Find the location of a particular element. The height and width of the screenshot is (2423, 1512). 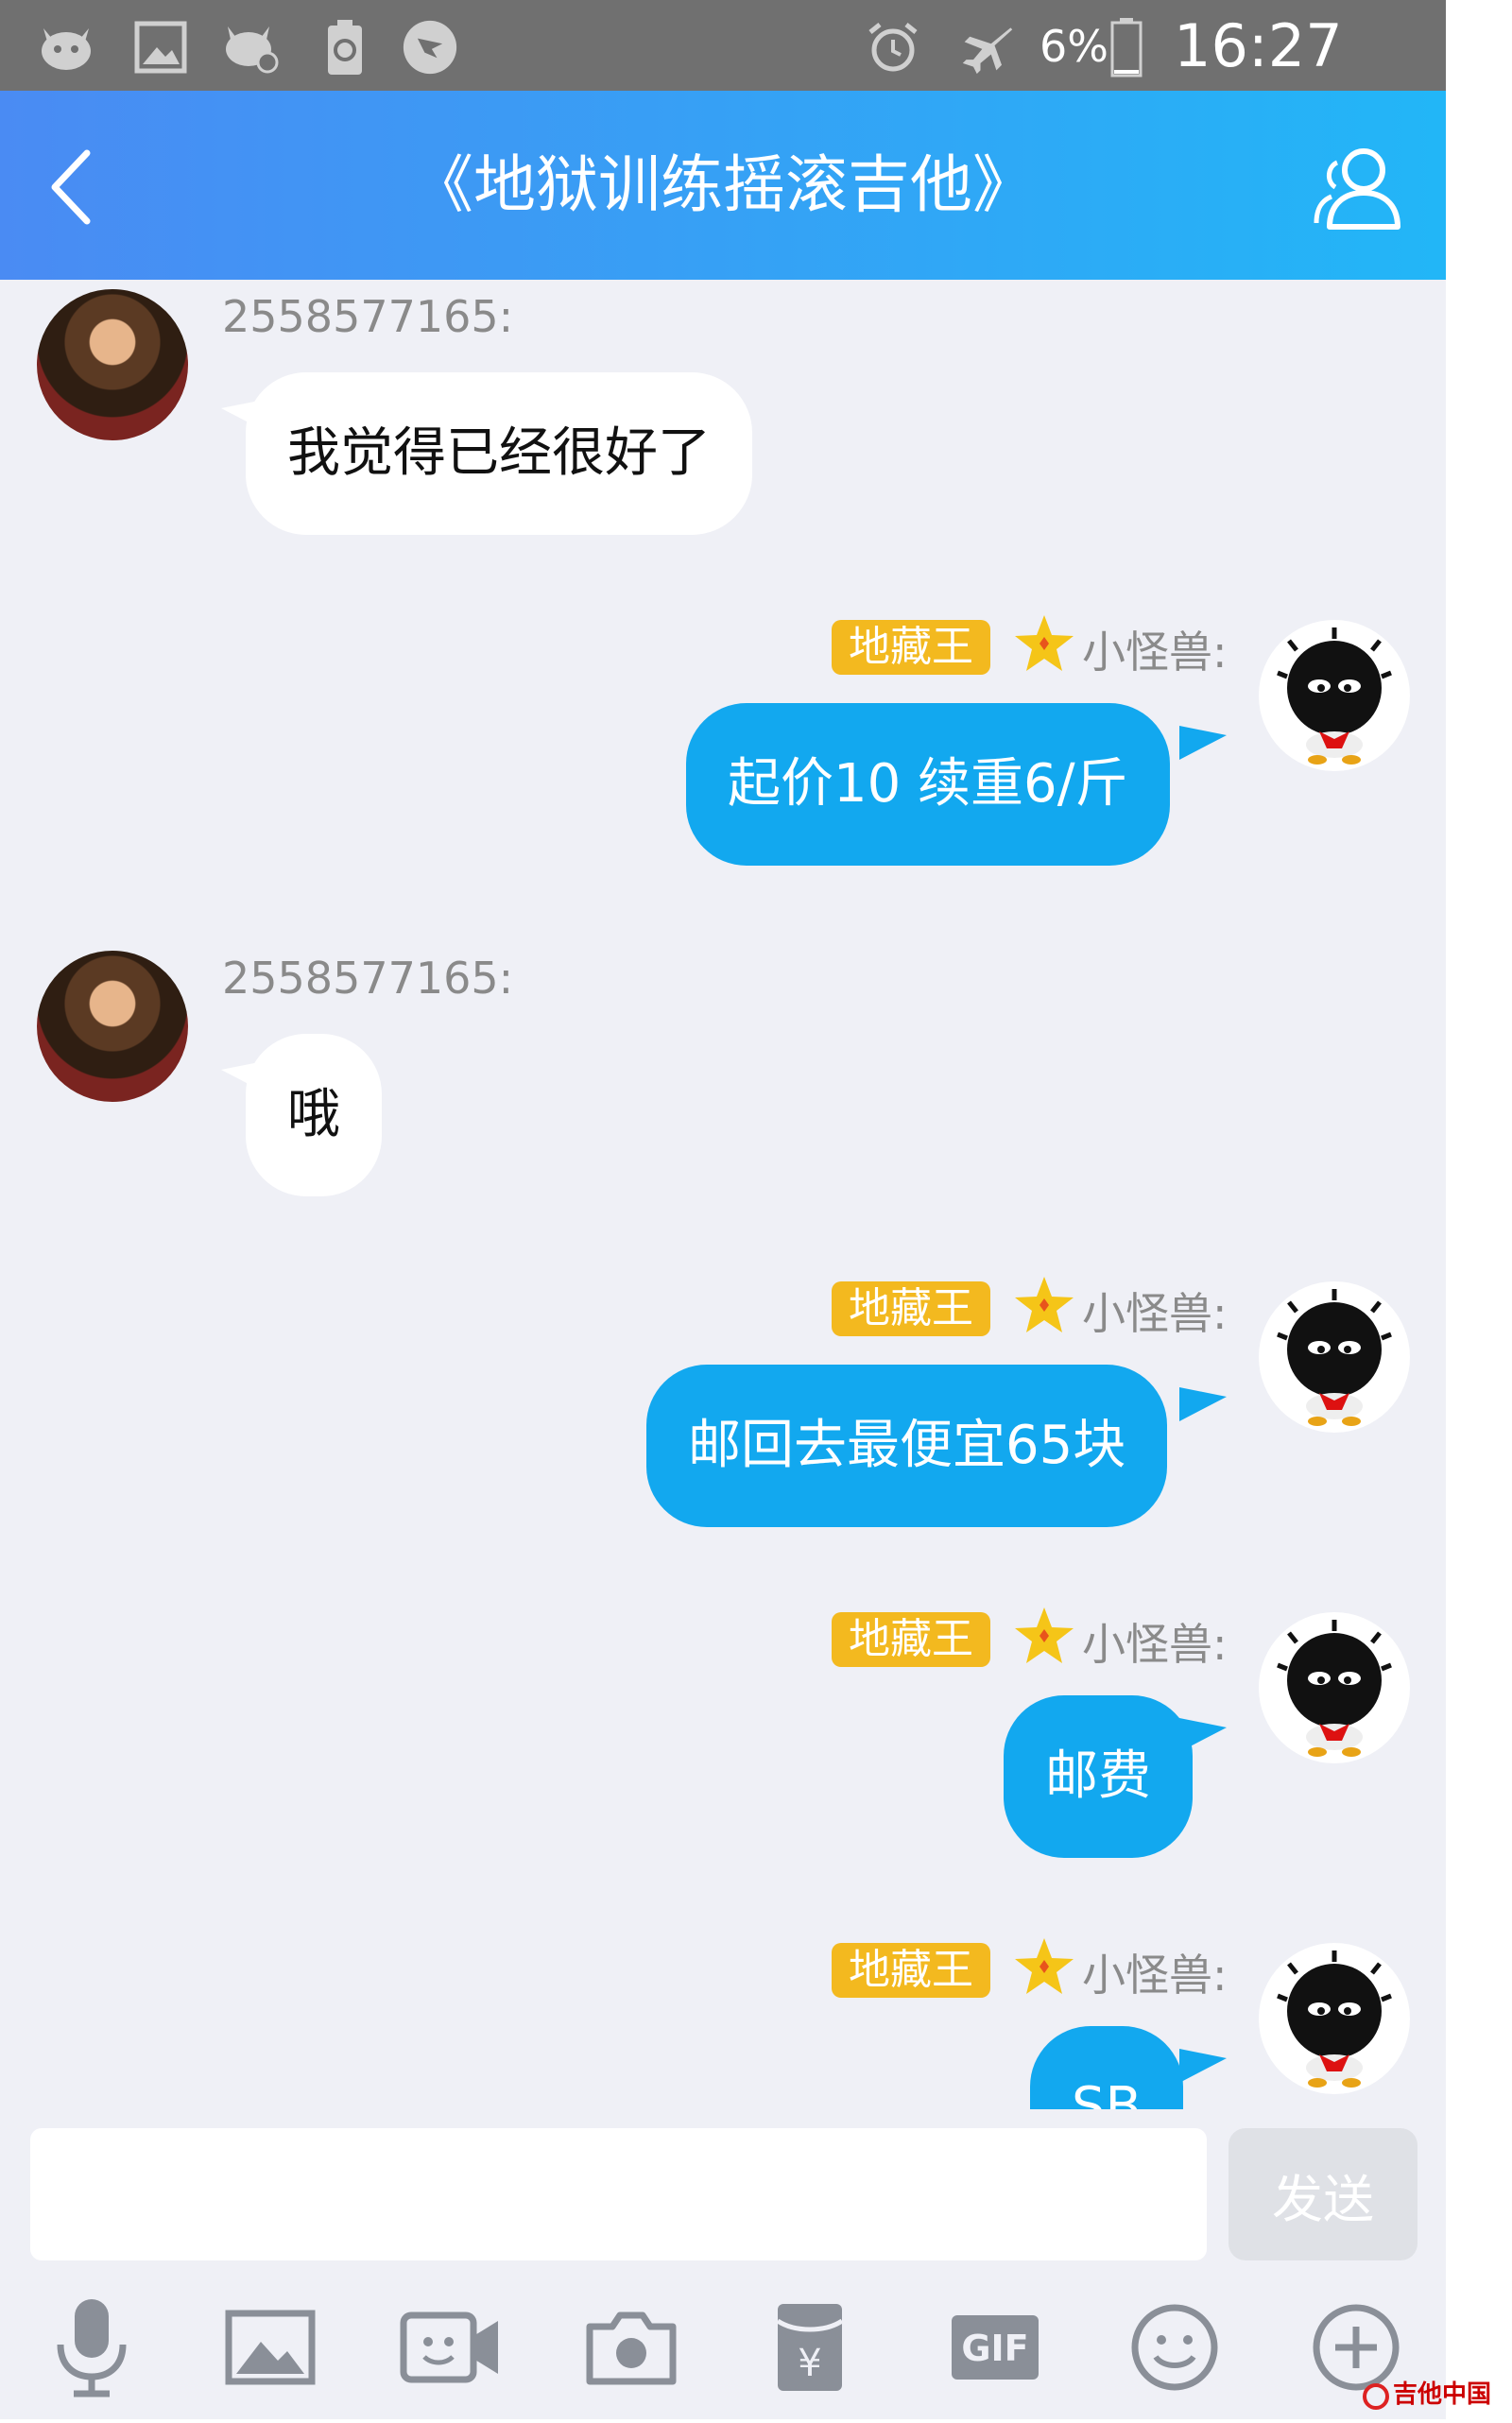

battery-saver-icon is located at coordinates (345, 47).